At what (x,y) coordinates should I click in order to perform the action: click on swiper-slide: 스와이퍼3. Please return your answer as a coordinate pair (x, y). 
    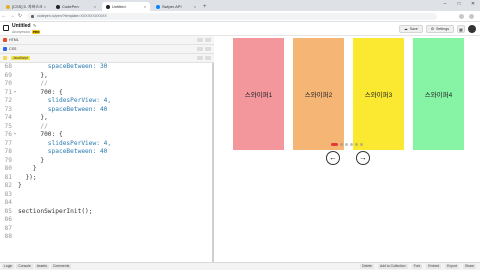
    Looking at the image, I should click on (378, 94).